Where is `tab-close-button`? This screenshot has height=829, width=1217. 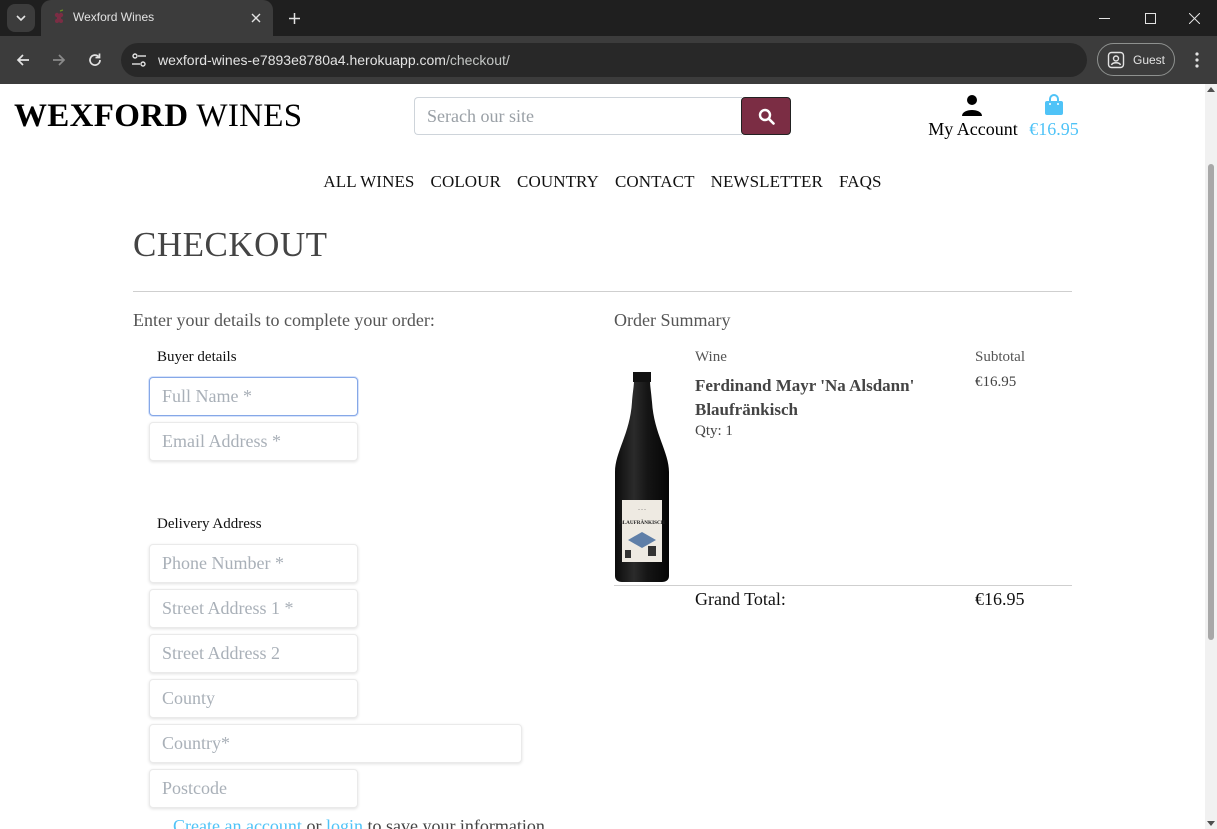 tab-close-button is located at coordinates (256, 18).